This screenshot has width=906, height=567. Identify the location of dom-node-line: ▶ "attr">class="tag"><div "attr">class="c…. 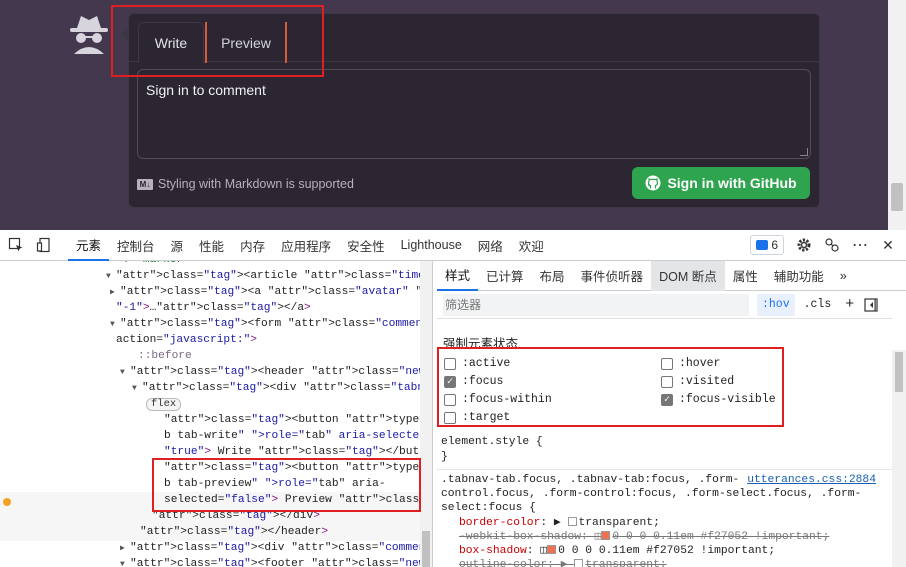
(276, 548).